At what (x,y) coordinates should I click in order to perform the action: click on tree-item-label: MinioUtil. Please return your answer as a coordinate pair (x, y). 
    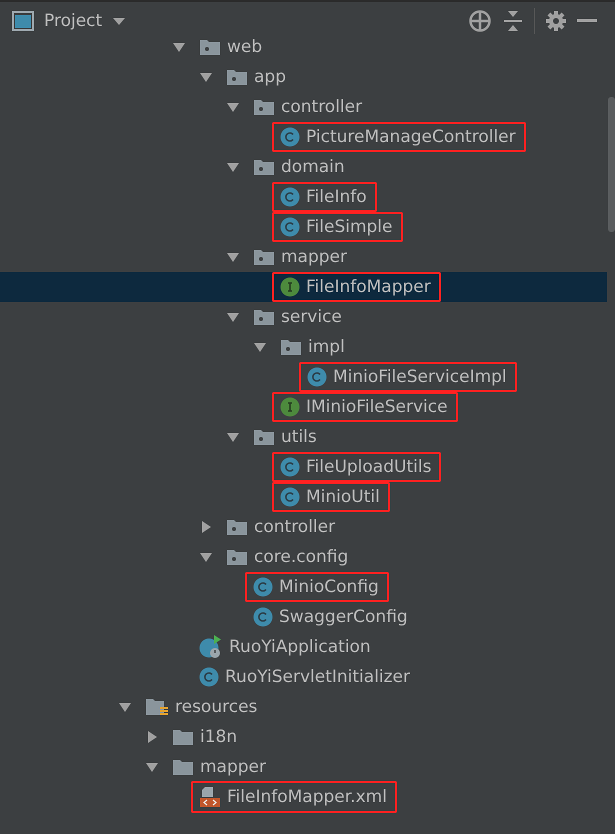
    Looking at the image, I should click on (343, 497).